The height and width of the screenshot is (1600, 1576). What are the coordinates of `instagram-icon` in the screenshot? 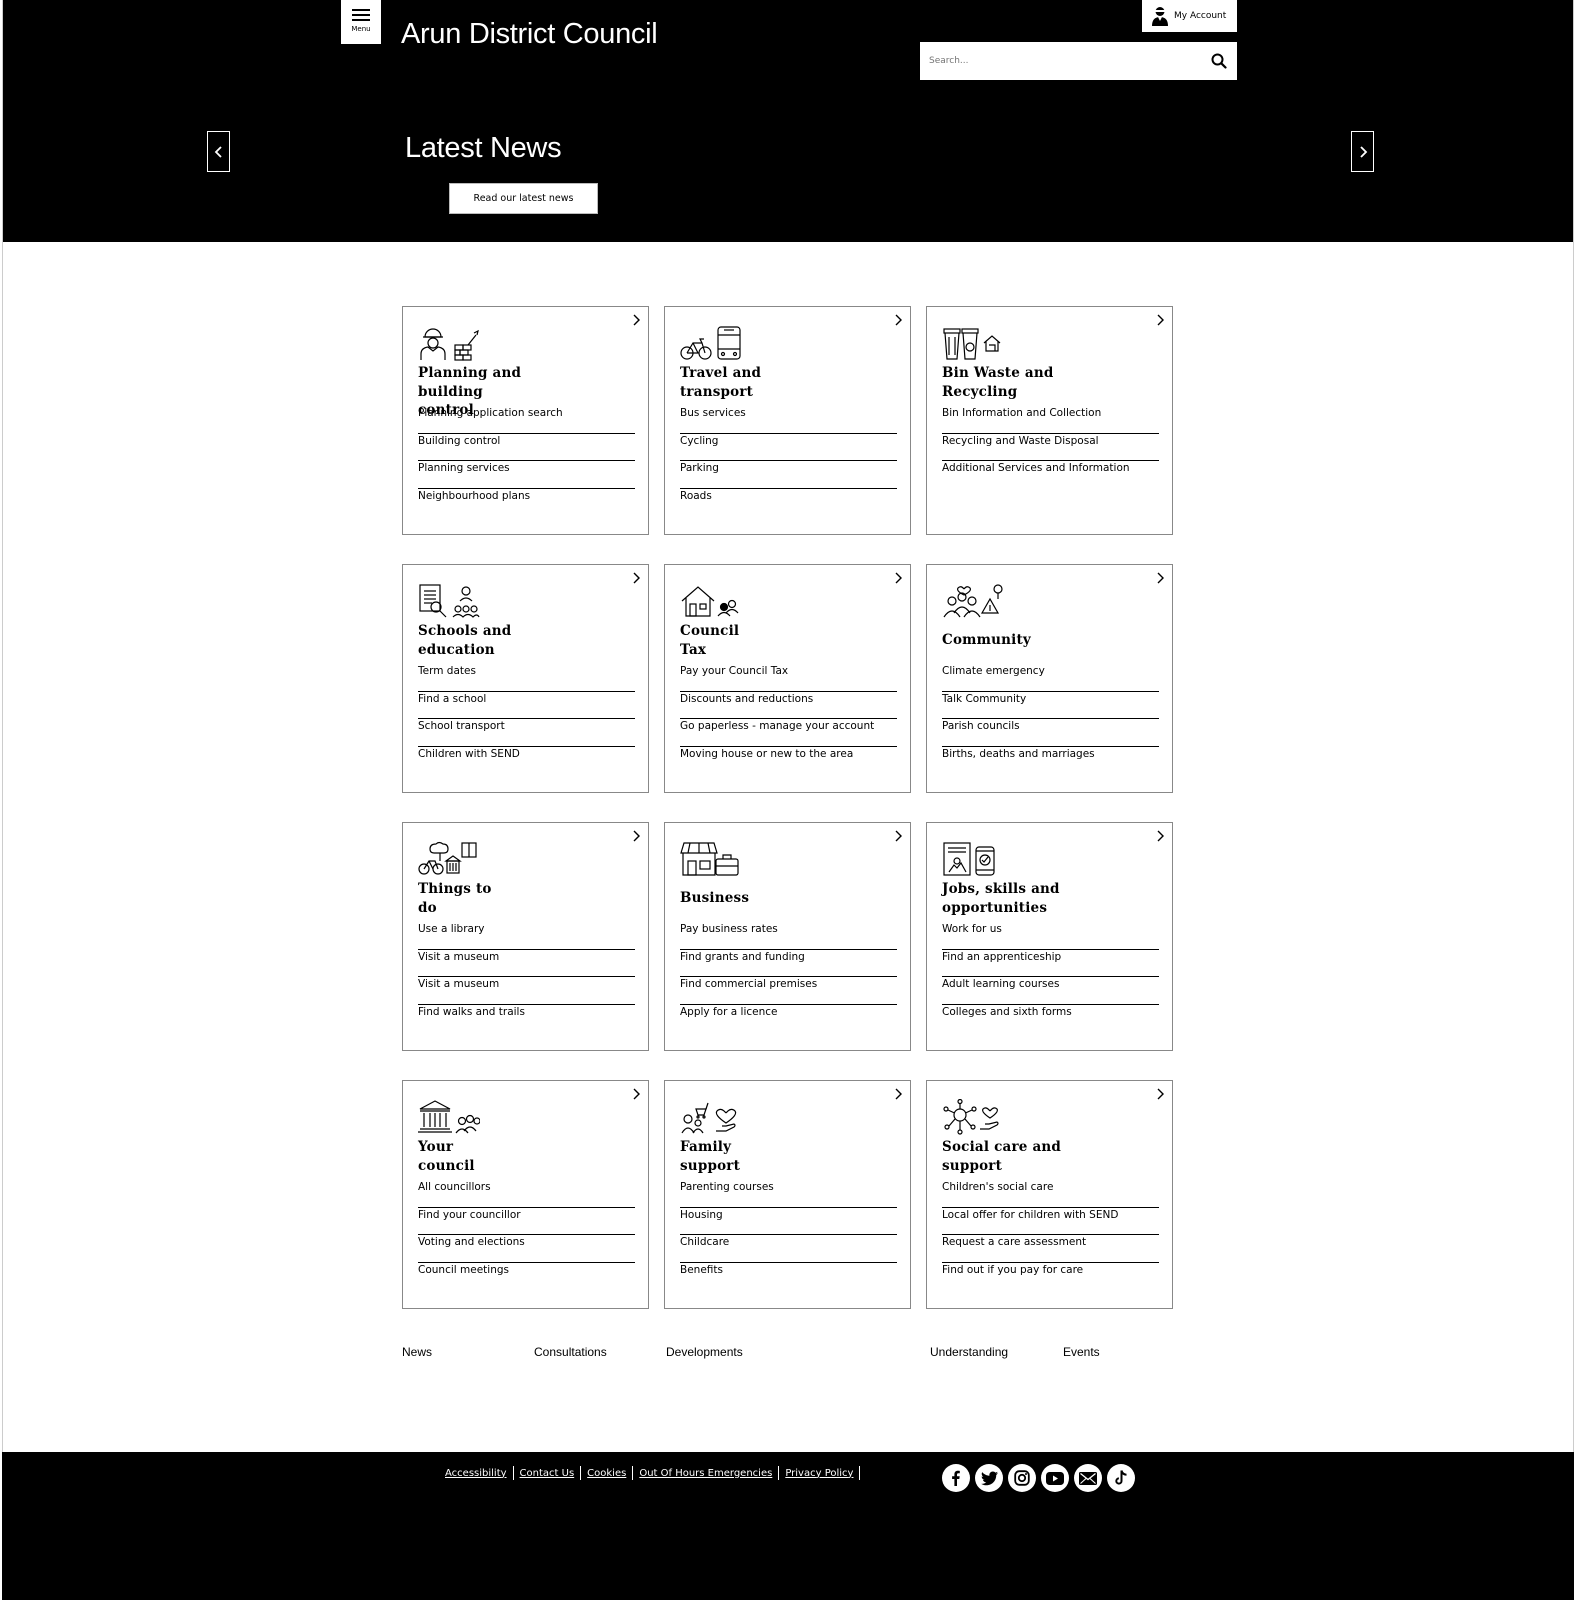 It's located at (1022, 1478).